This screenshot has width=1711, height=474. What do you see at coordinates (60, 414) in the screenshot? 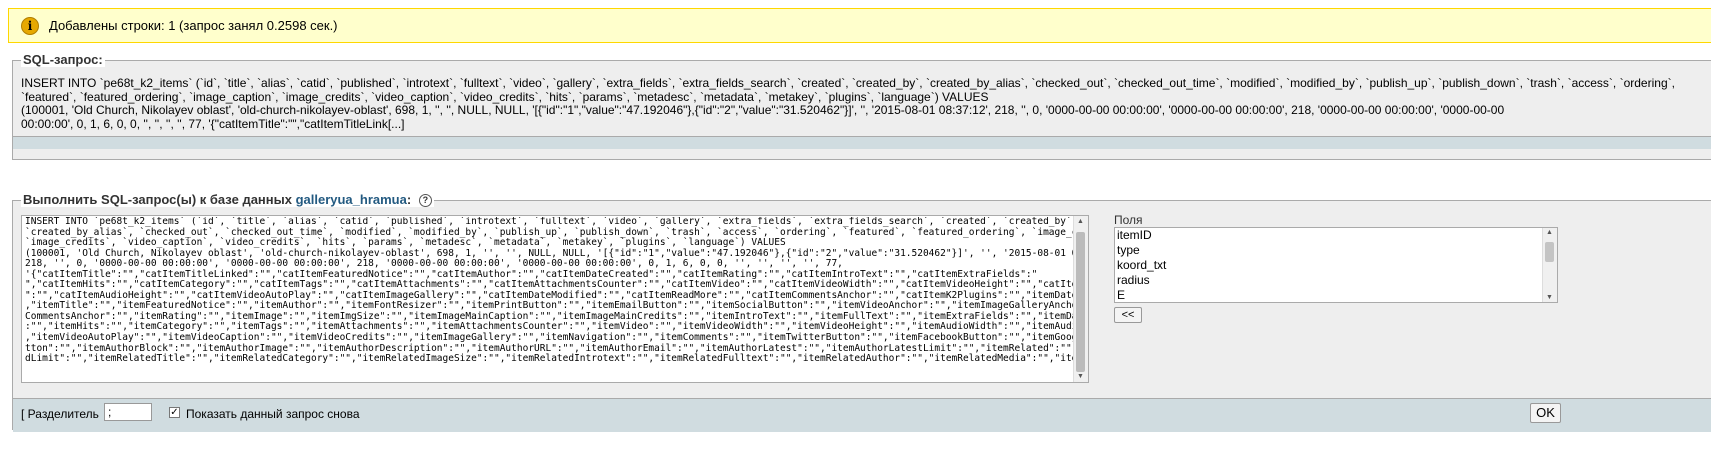
I see `delimiter-label: [ Разделитель` at bounding box center [60, 414].